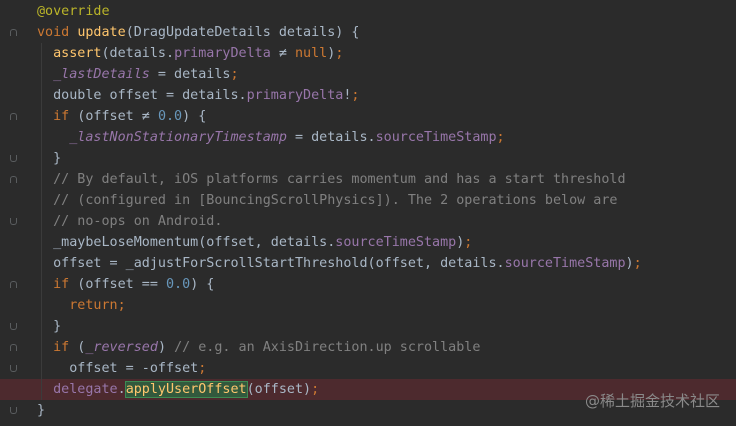 The height and width of the screenshot is (426, 736). Describe the element at coordinates (77, 53) in the screenshot. I see `code-token: assert` at that location.